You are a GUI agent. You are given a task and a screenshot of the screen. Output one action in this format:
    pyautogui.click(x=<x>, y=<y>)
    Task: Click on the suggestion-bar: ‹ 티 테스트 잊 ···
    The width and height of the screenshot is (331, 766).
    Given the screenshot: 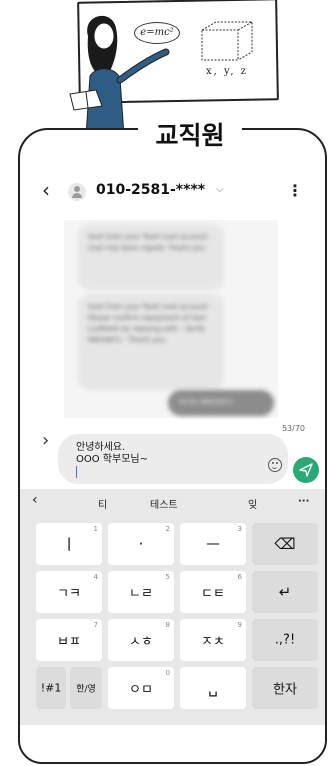 What is the action you would take?
    pyautogui.click(x=172, y=504)
    